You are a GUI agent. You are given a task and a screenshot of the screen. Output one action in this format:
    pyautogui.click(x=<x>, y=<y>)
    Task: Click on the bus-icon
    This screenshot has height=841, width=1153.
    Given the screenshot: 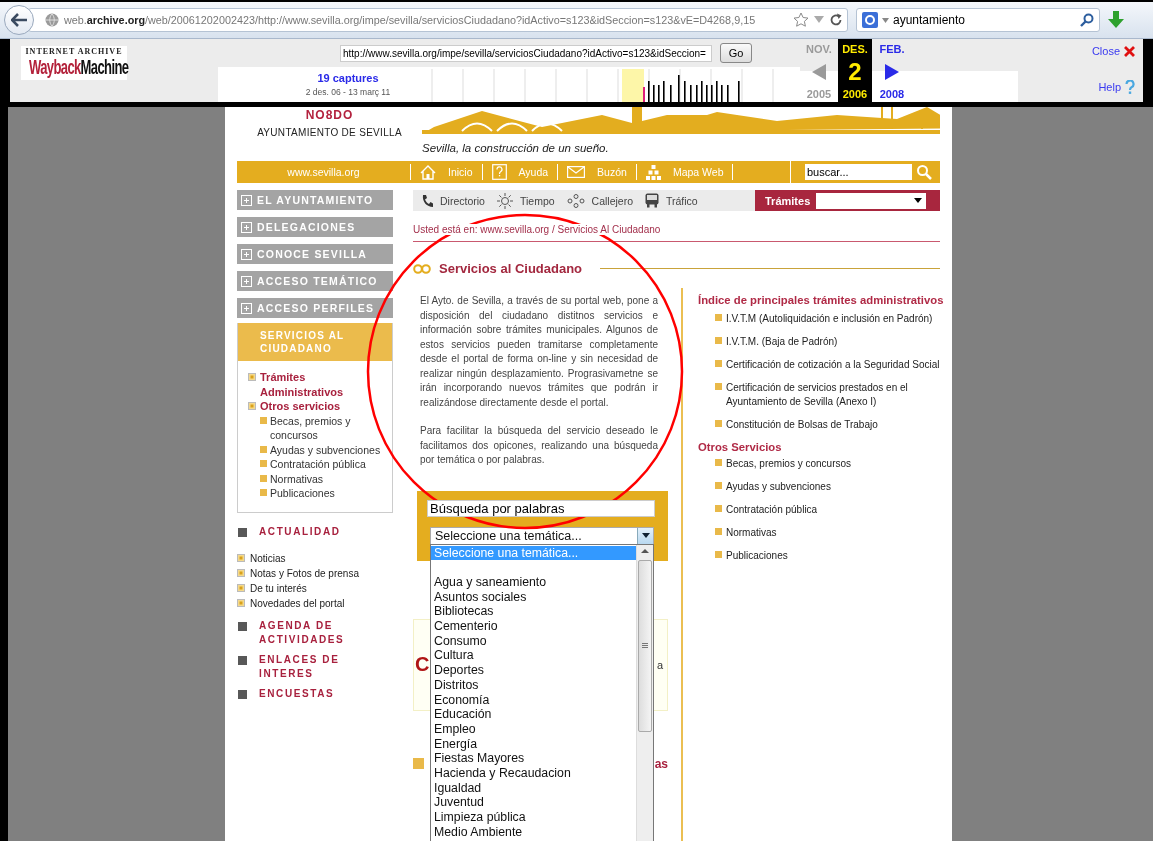 What is the action you would take?
    pyautogui.click(x=652, y=200)
    